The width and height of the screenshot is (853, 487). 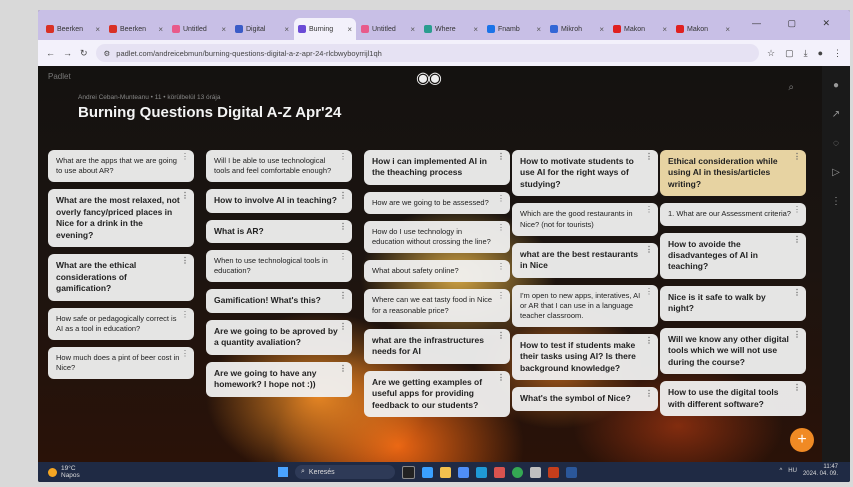 What do you see at coordinates (571, 472) in the screenshot?
I see `word-icon` at bounding box center [571, 472].